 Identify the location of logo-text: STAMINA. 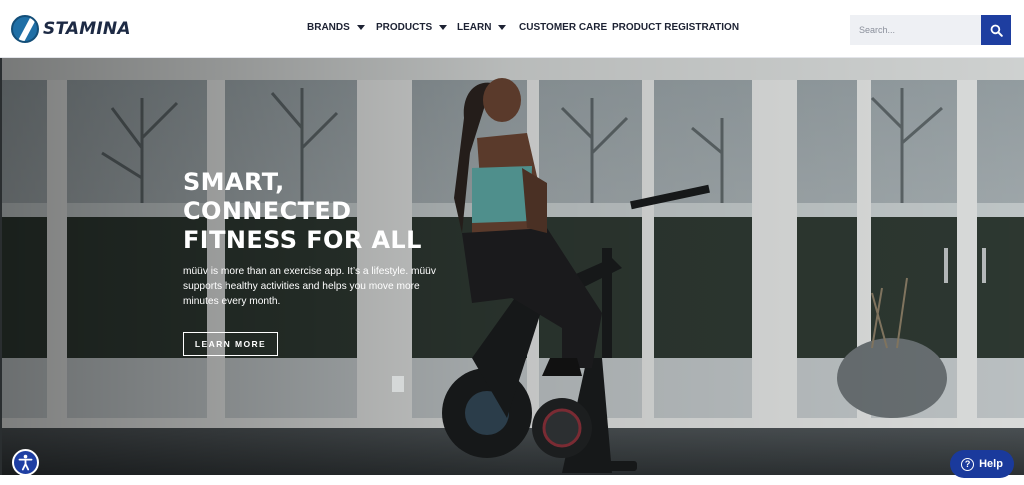
(87, 29).